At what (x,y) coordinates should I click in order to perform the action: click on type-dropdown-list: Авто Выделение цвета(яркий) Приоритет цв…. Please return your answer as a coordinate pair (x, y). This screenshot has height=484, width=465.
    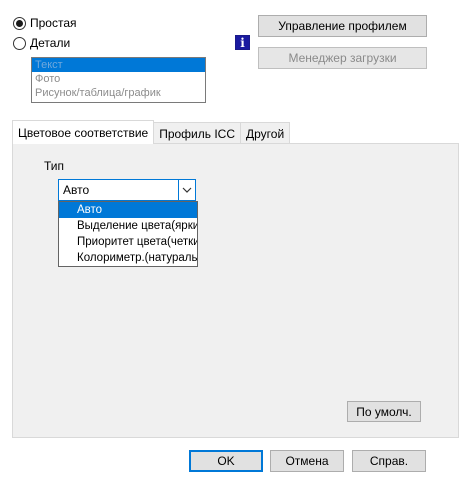
    Looking at the image, I should click on (128, 234).